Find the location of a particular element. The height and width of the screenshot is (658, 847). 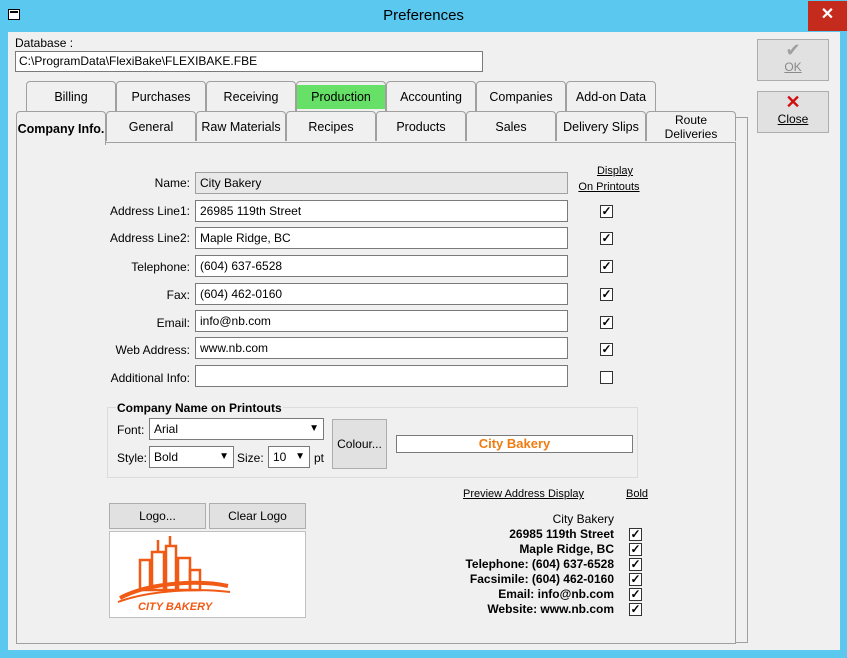

tab-company-info: Company Info. is located at coordinates (61, 128).